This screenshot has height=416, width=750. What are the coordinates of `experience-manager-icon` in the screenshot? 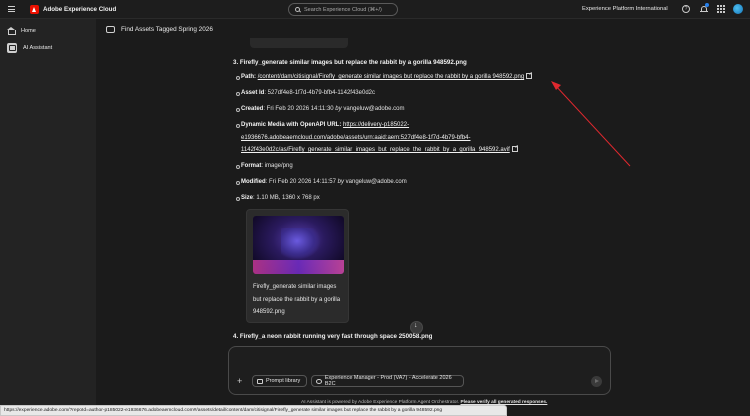 It's located at (319, 381).